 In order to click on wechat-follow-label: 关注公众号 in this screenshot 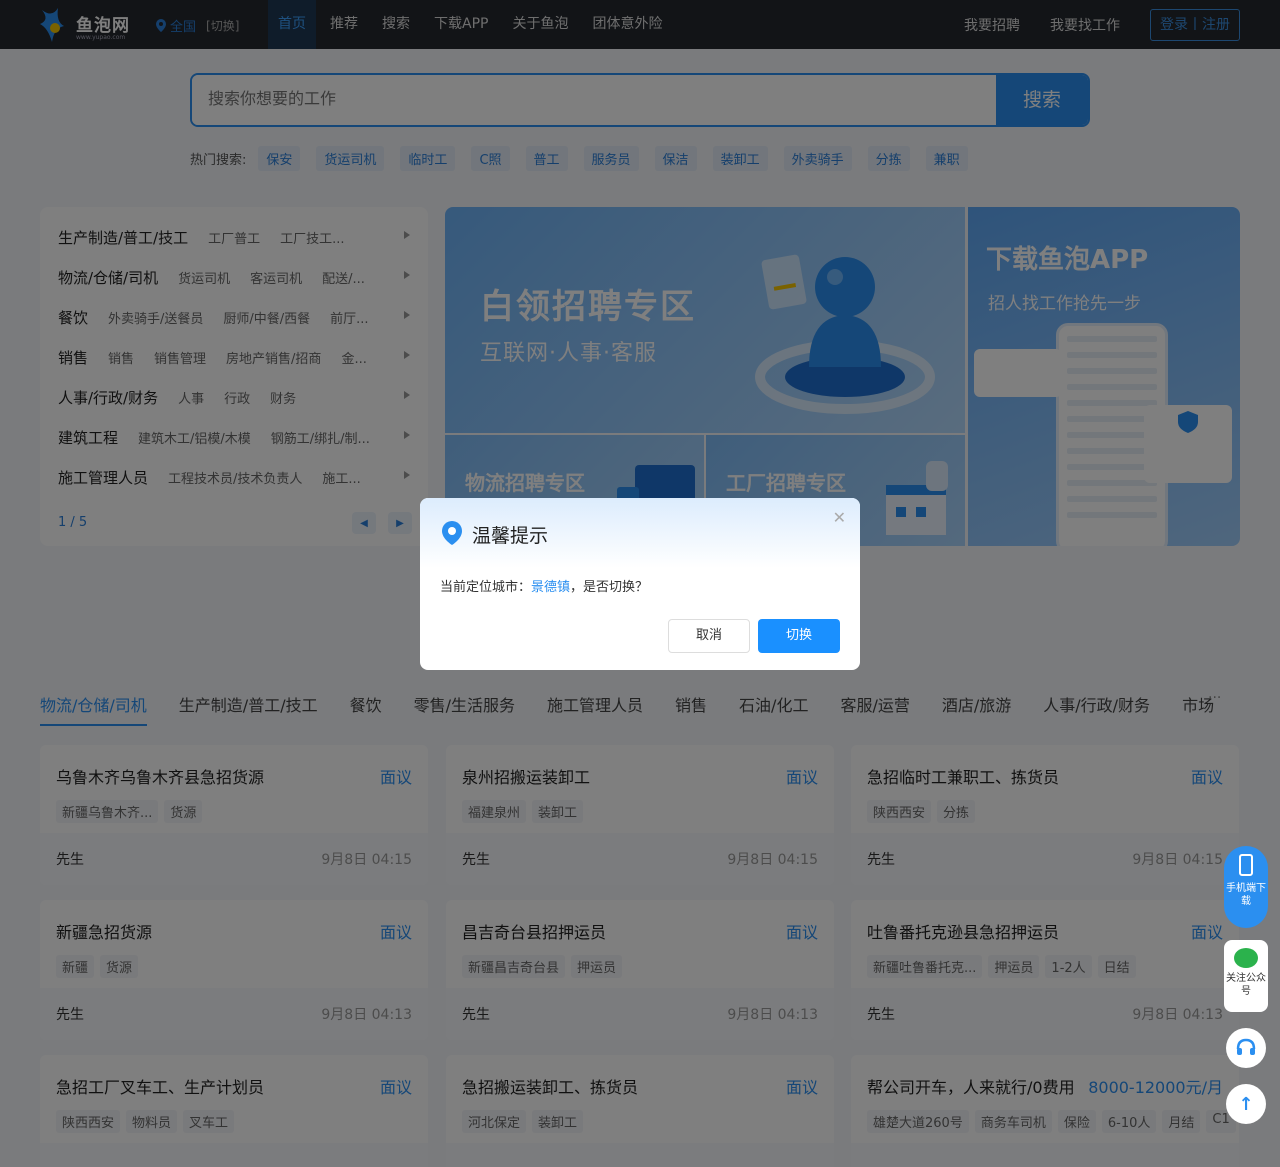, I will do `click(1246, 985)`.